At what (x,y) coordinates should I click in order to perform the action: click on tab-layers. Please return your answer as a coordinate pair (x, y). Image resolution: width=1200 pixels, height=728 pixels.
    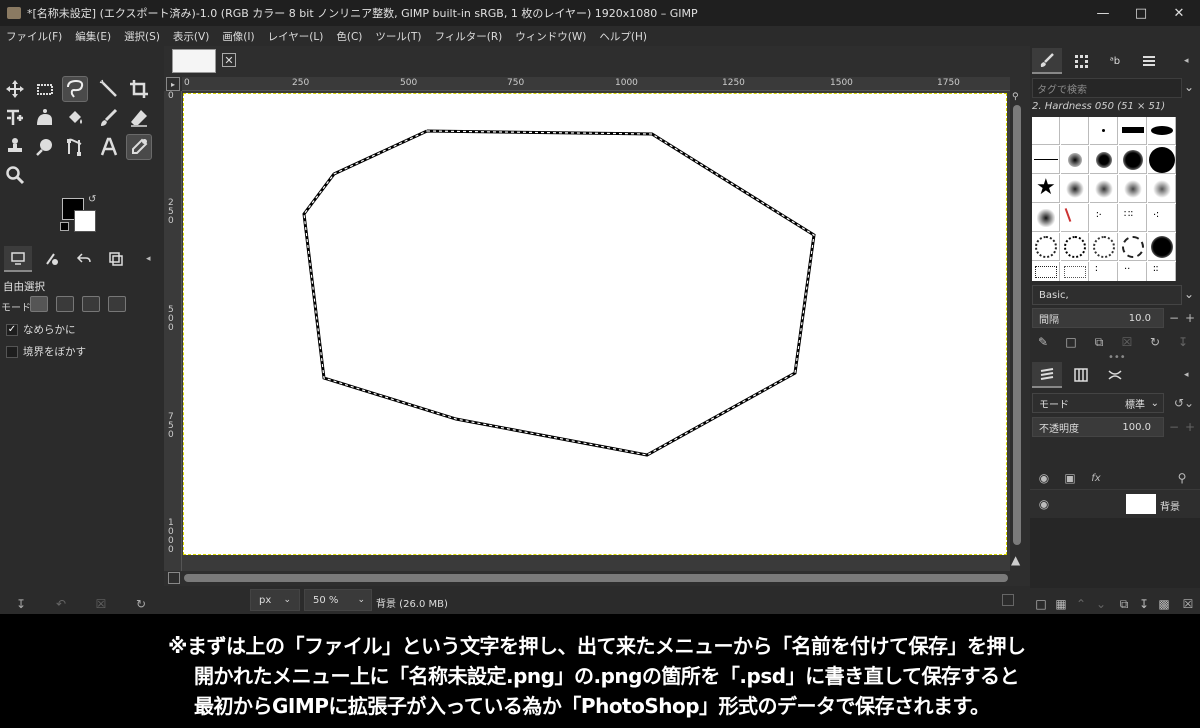
    Looking at the image, I should click on (1047, 375).